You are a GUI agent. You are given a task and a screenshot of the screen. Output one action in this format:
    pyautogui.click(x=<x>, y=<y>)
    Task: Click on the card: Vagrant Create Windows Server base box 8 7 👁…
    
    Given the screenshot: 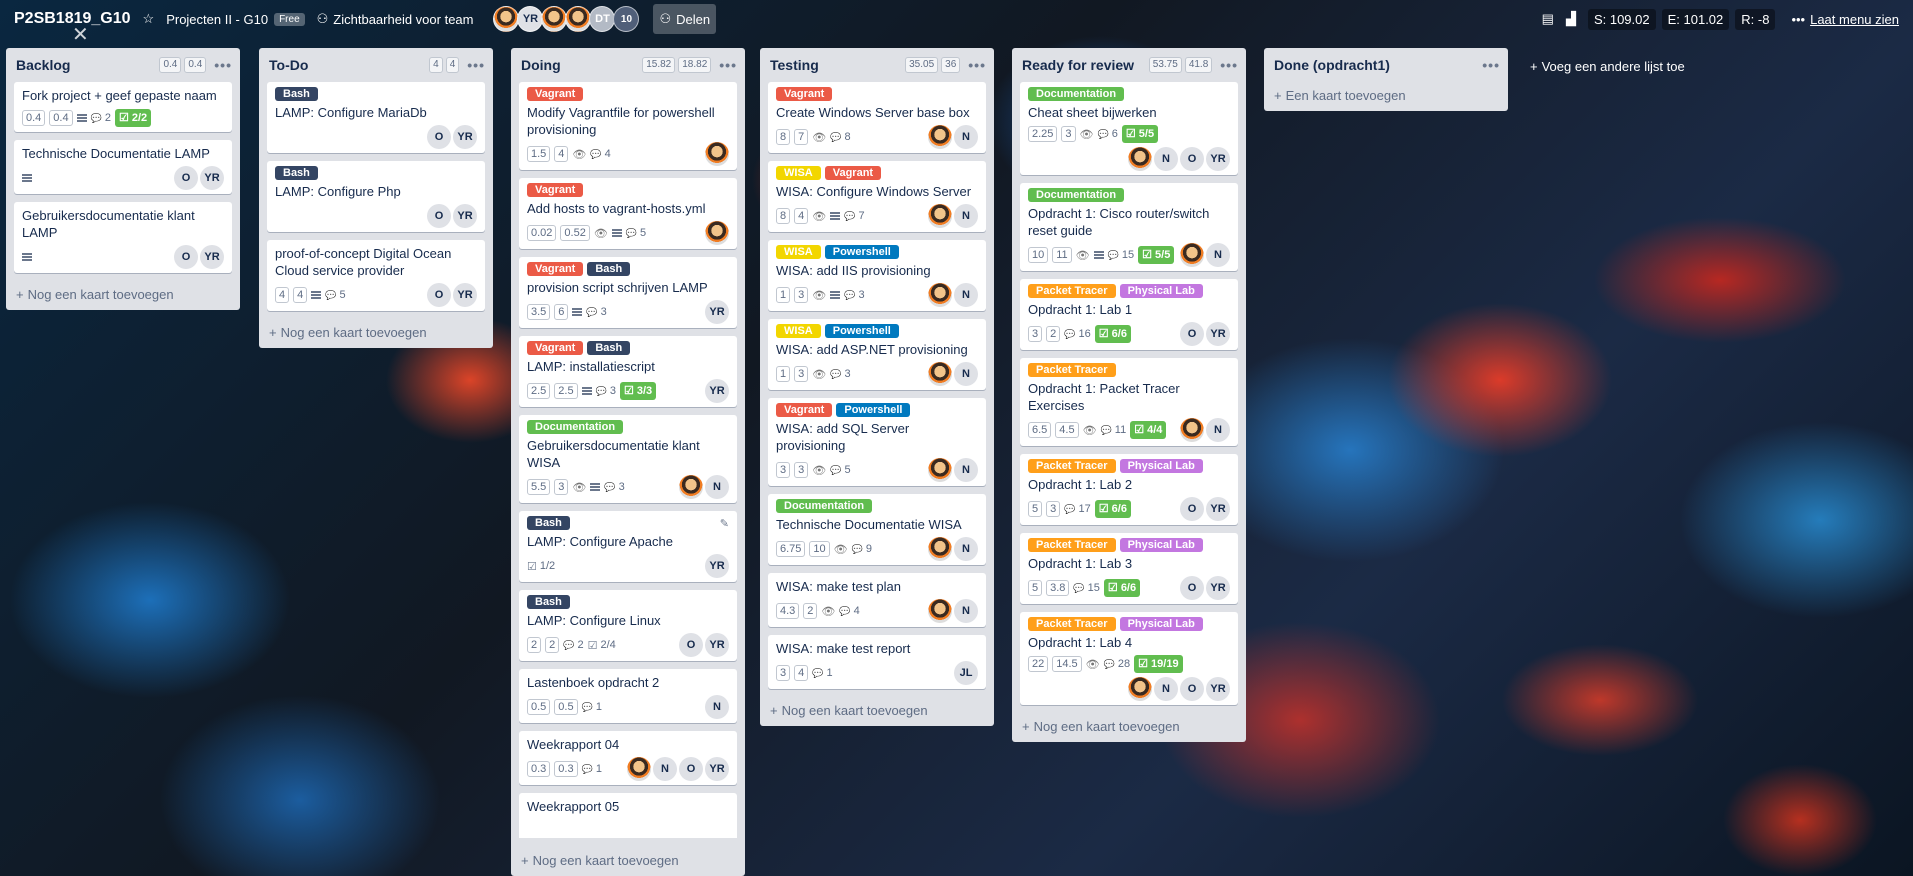 What is the action you would take?
    pyautogui.click(x=877, y=117)
    